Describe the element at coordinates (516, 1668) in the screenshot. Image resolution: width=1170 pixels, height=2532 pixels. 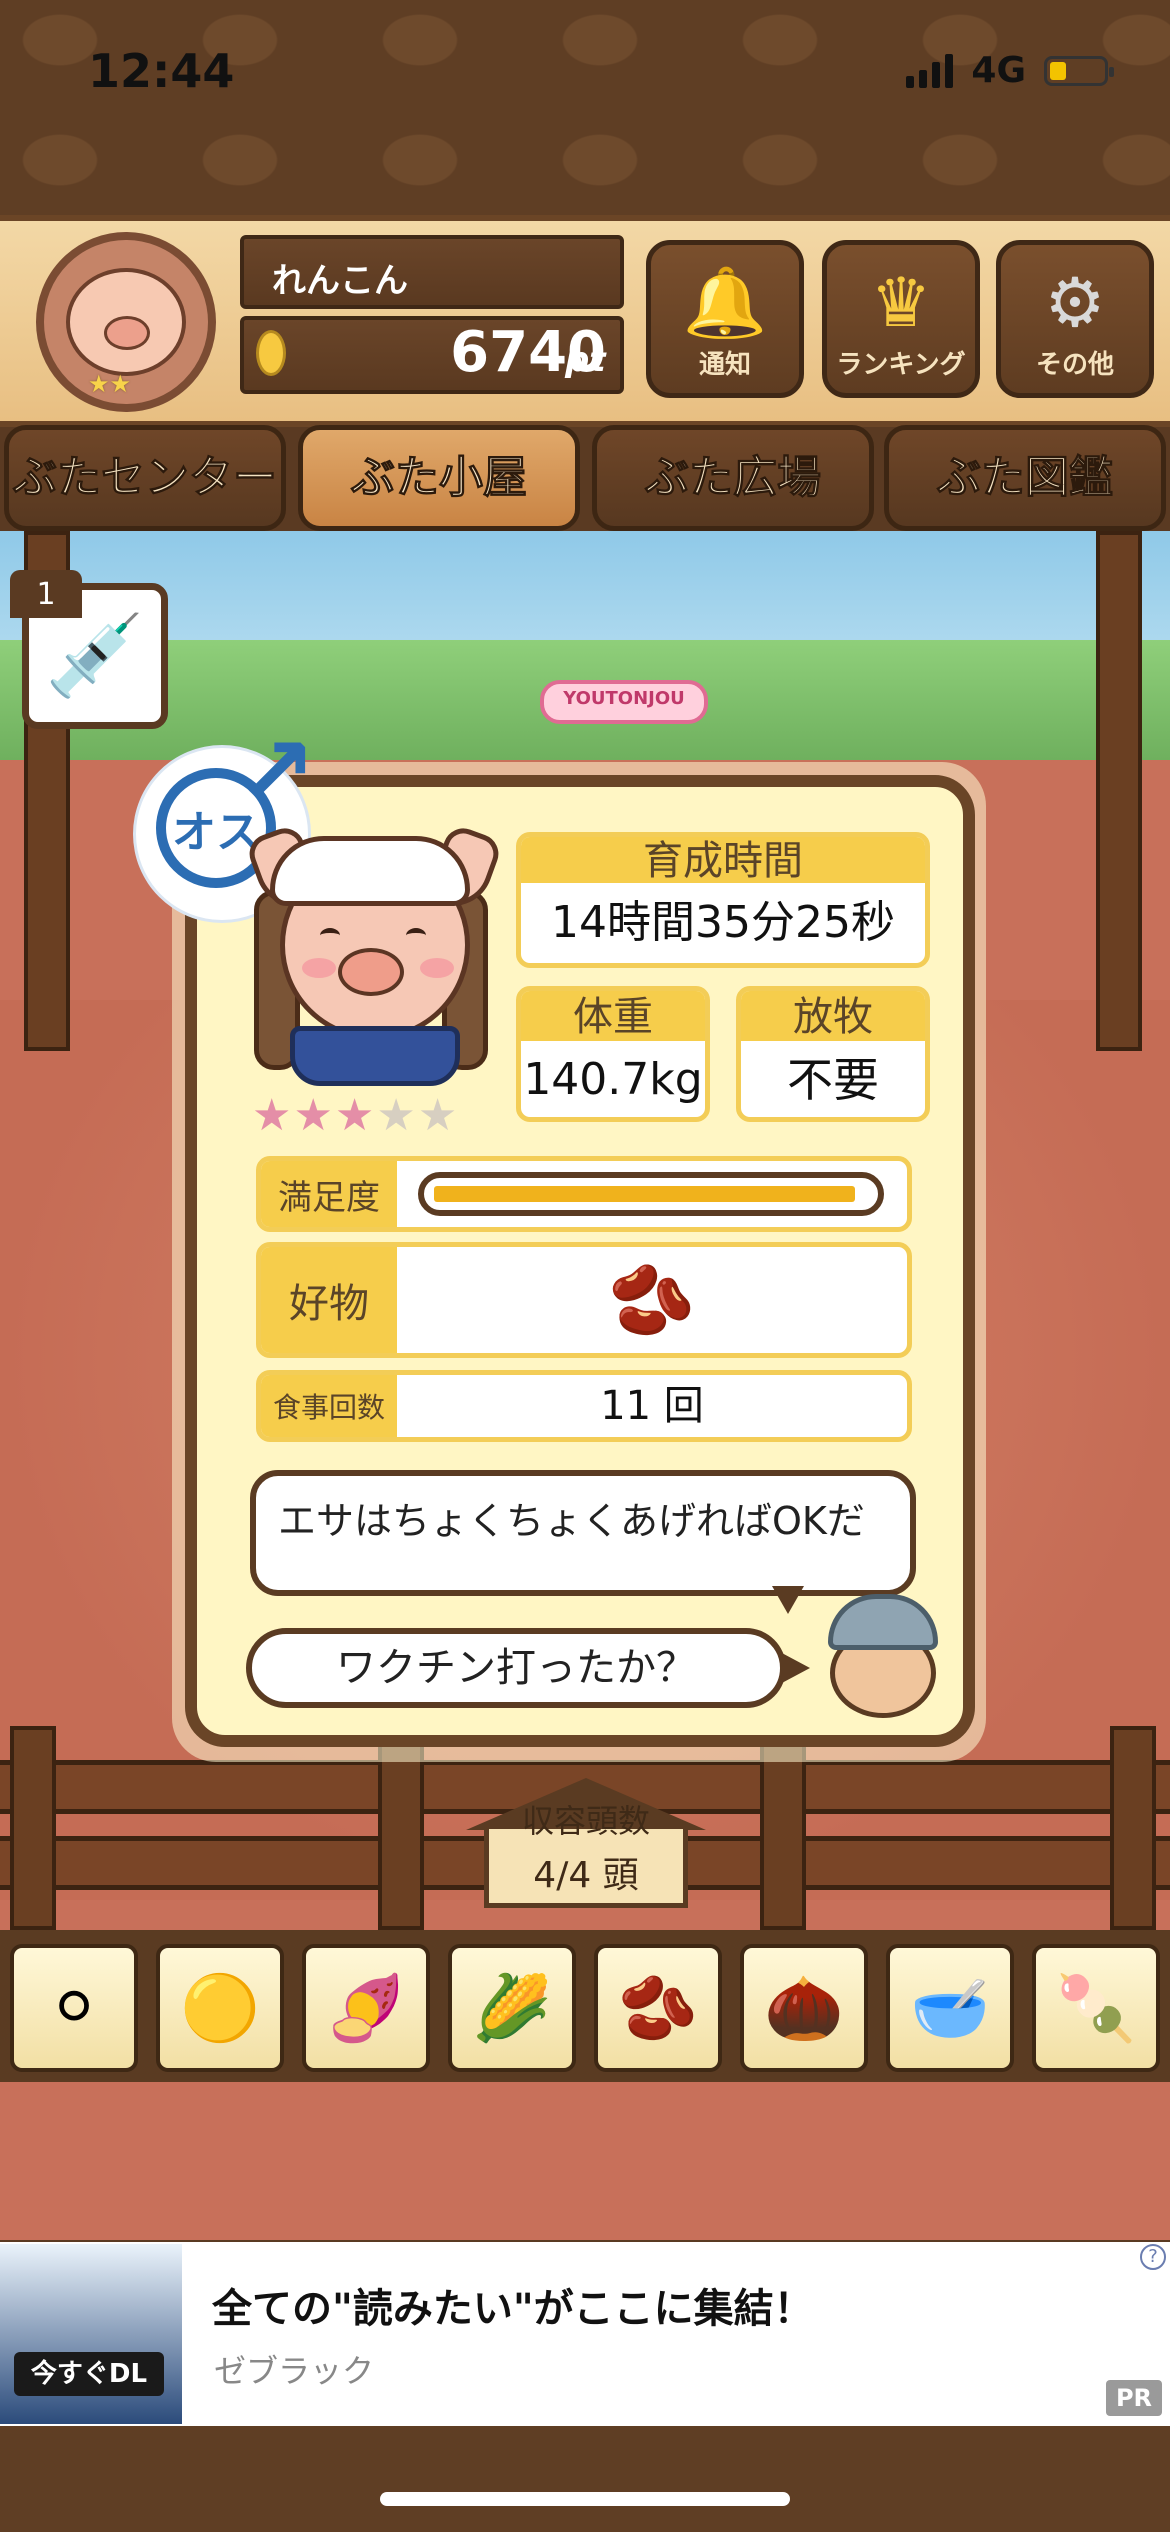
I see `vaccine-question-bubble: ワクチン打ったか？` at that location.